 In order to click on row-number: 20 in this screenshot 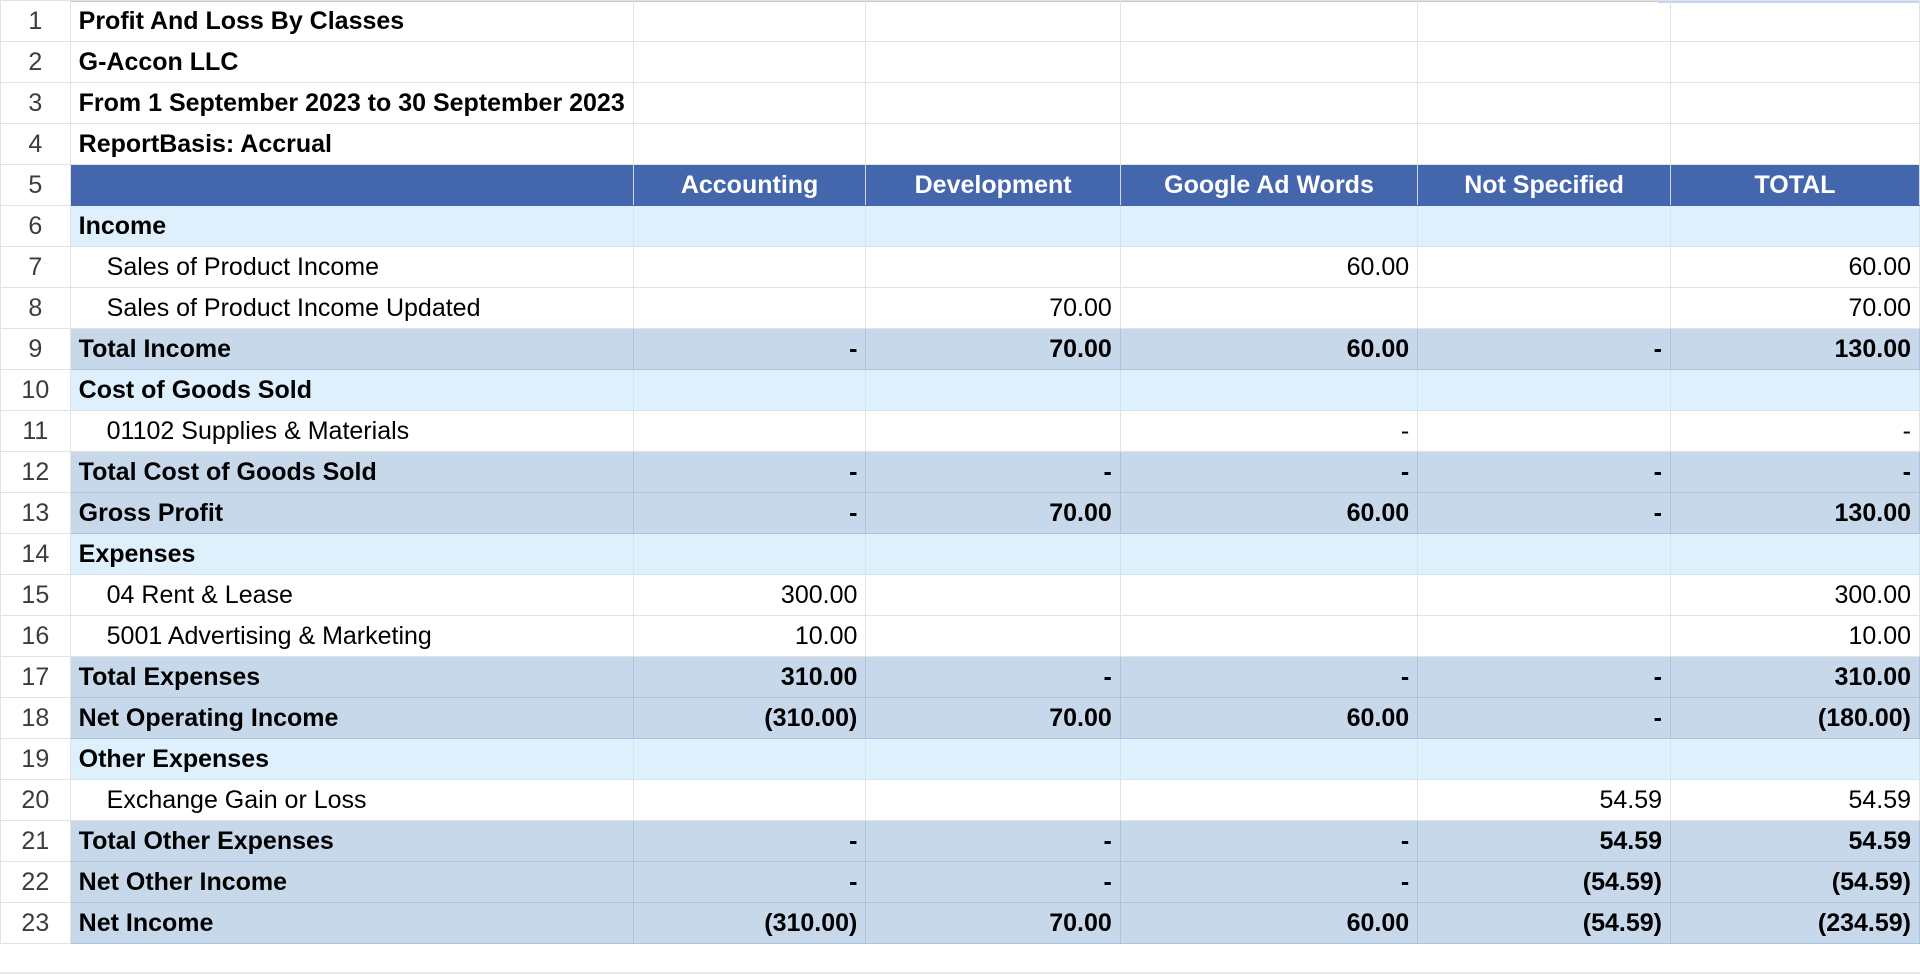, I will do `click(35, 800)`.